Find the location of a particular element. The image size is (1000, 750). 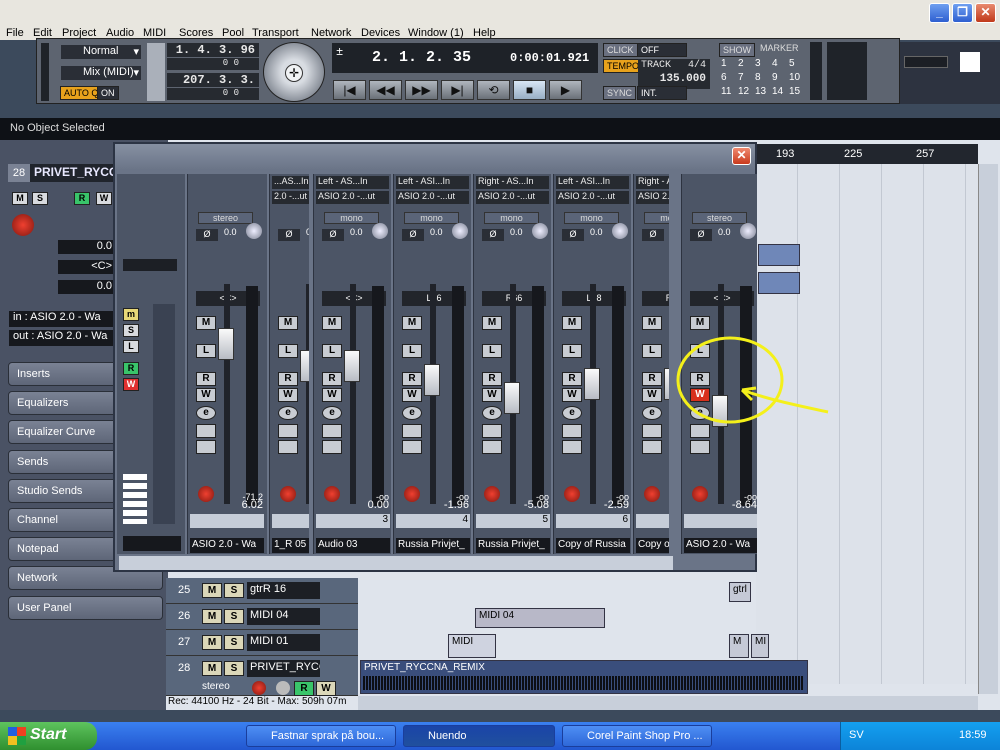

marker-button: 7 is located at coordinates (741, 77).